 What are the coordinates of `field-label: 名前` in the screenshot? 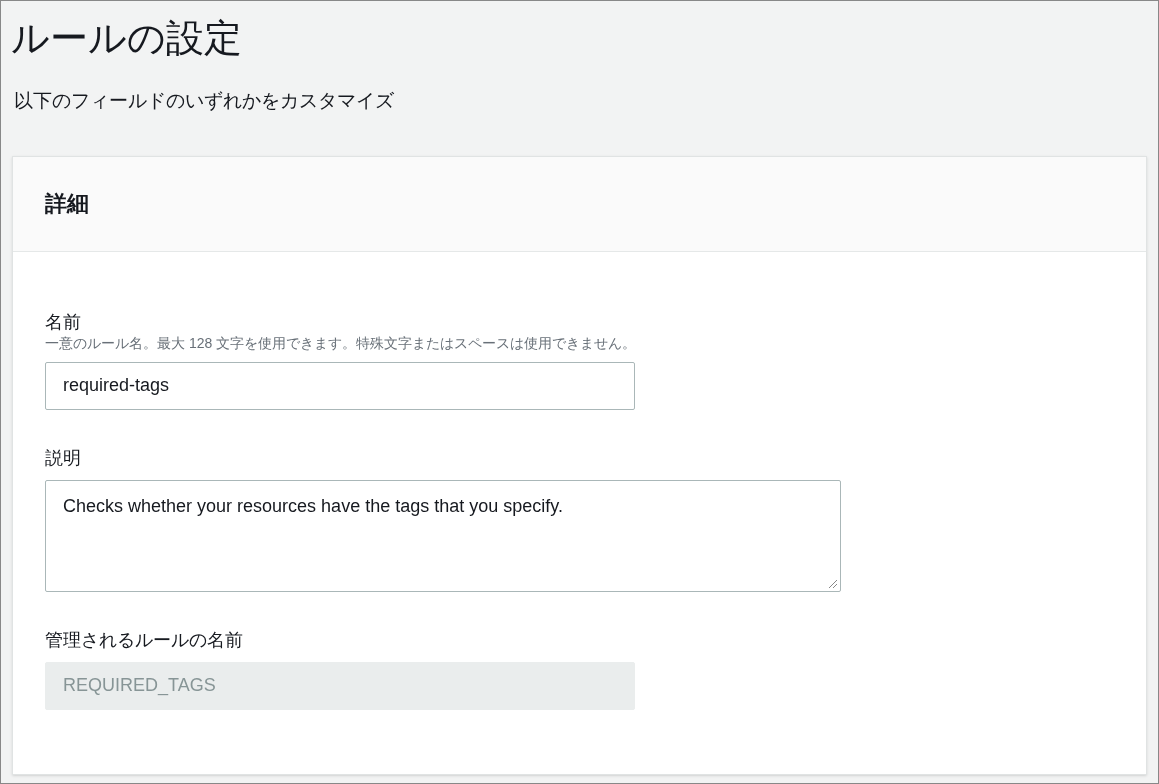 It's located at (63, 322).